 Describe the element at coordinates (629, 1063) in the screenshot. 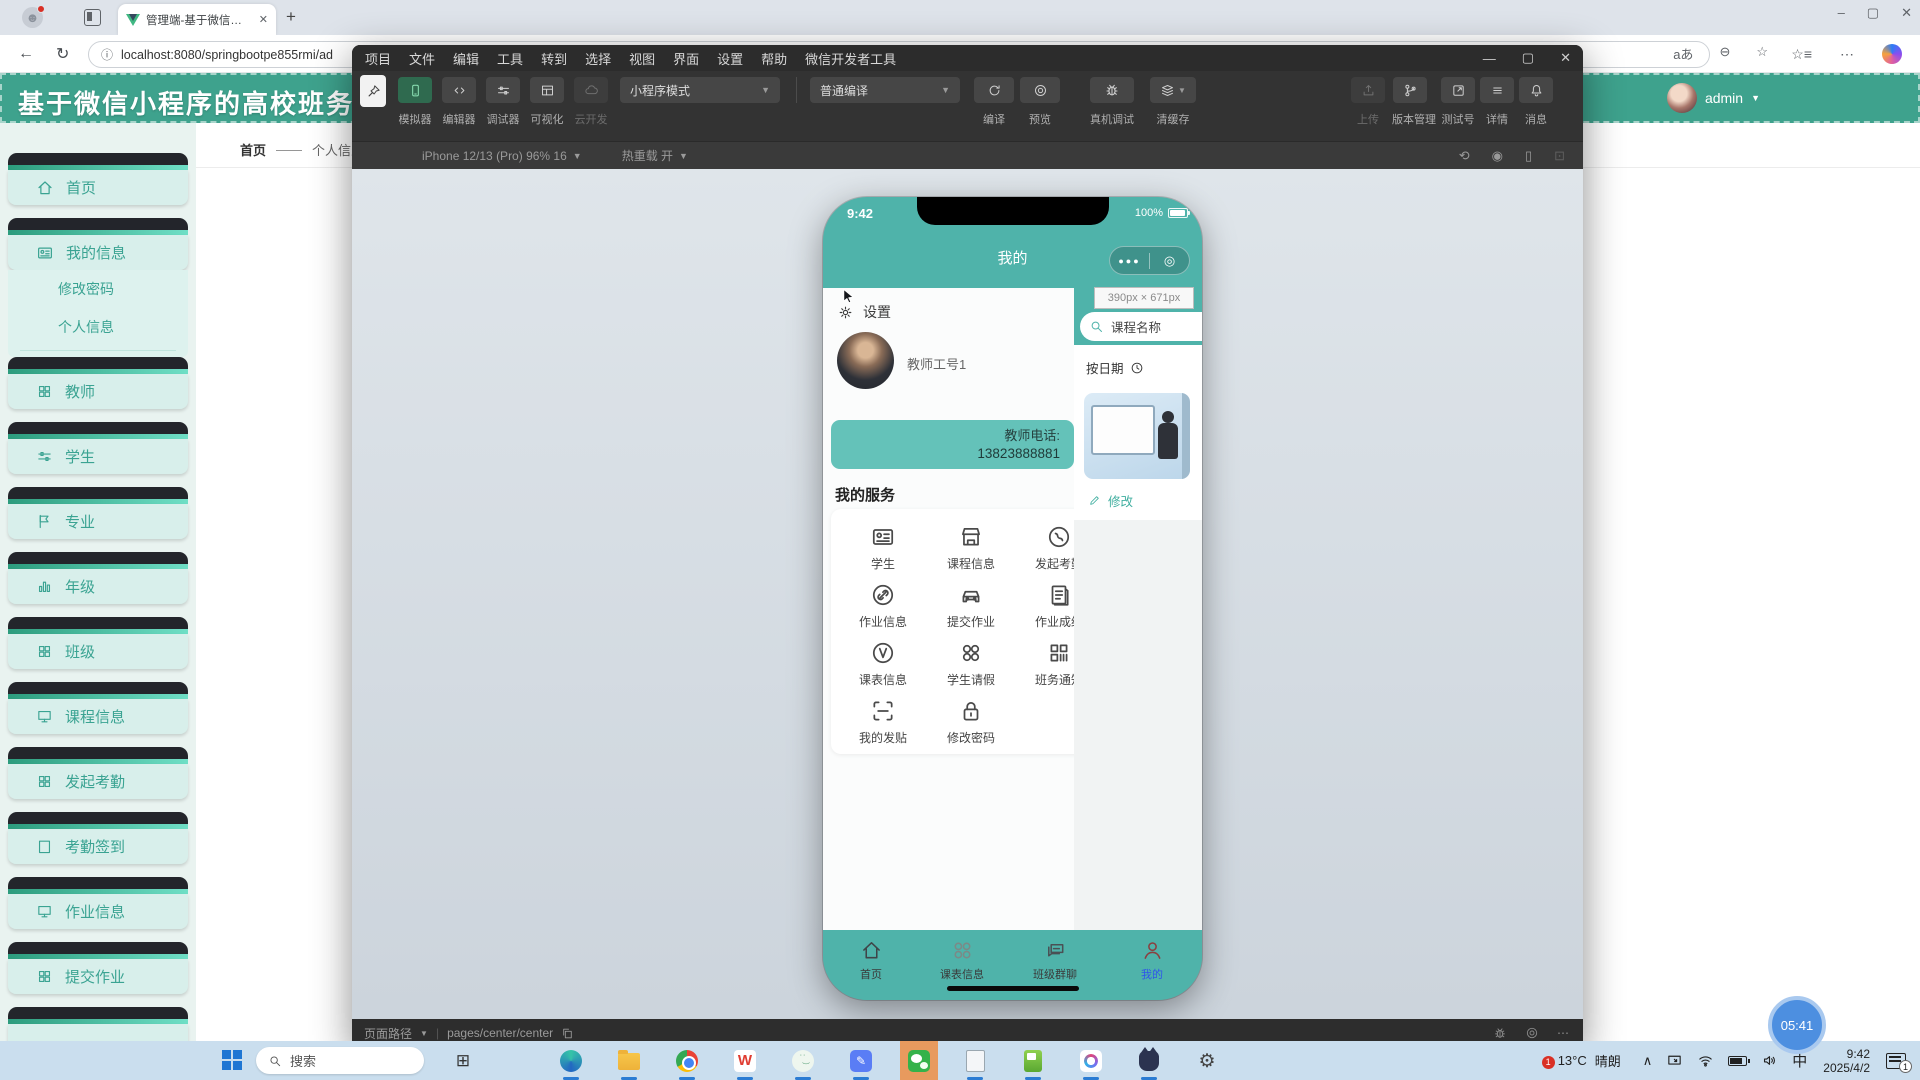

I see `taskbar-app-explorer` at that location.